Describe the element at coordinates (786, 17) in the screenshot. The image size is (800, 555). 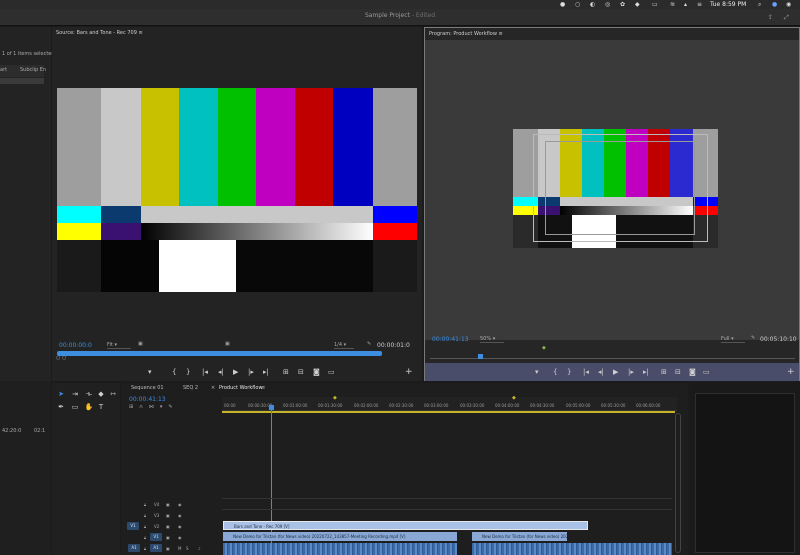
I see `fullscreen-icon: ⤢` at that location.